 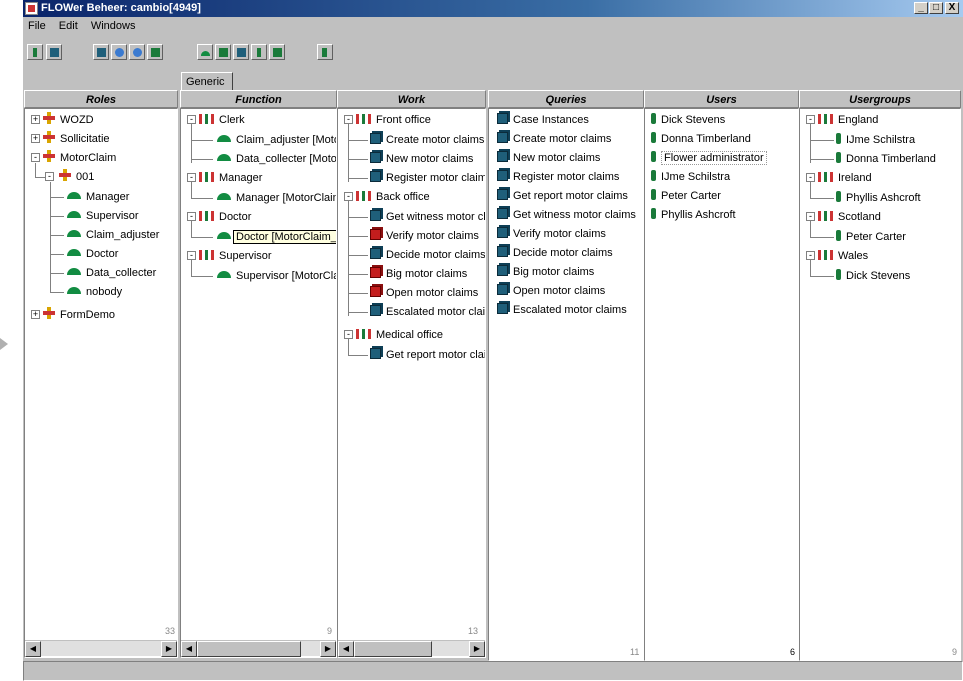 What do you see at coordinates (936, 8) in the screenshot?
I see `maximize-button: □` at bounding box center [936, 8].